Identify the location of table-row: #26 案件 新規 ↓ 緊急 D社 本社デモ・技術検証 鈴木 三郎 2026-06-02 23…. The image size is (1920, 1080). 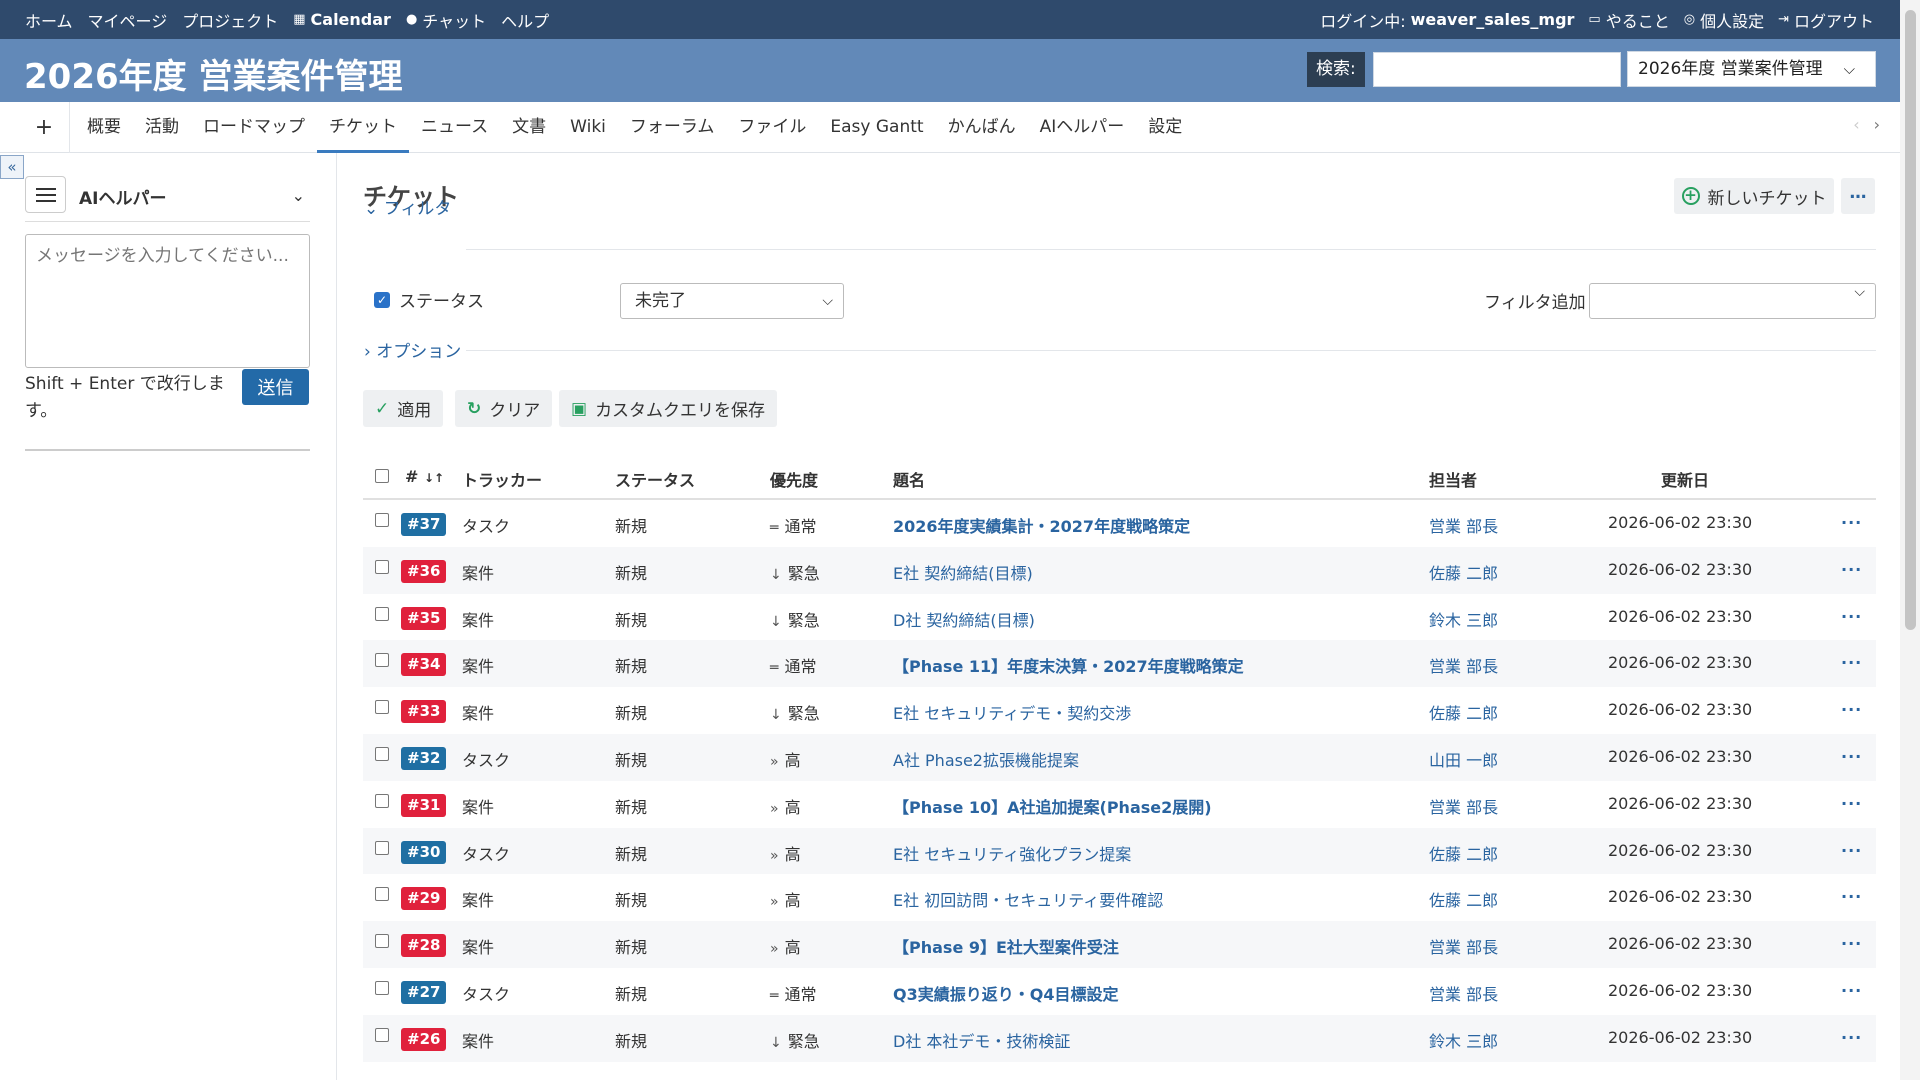
(1119, 1038).